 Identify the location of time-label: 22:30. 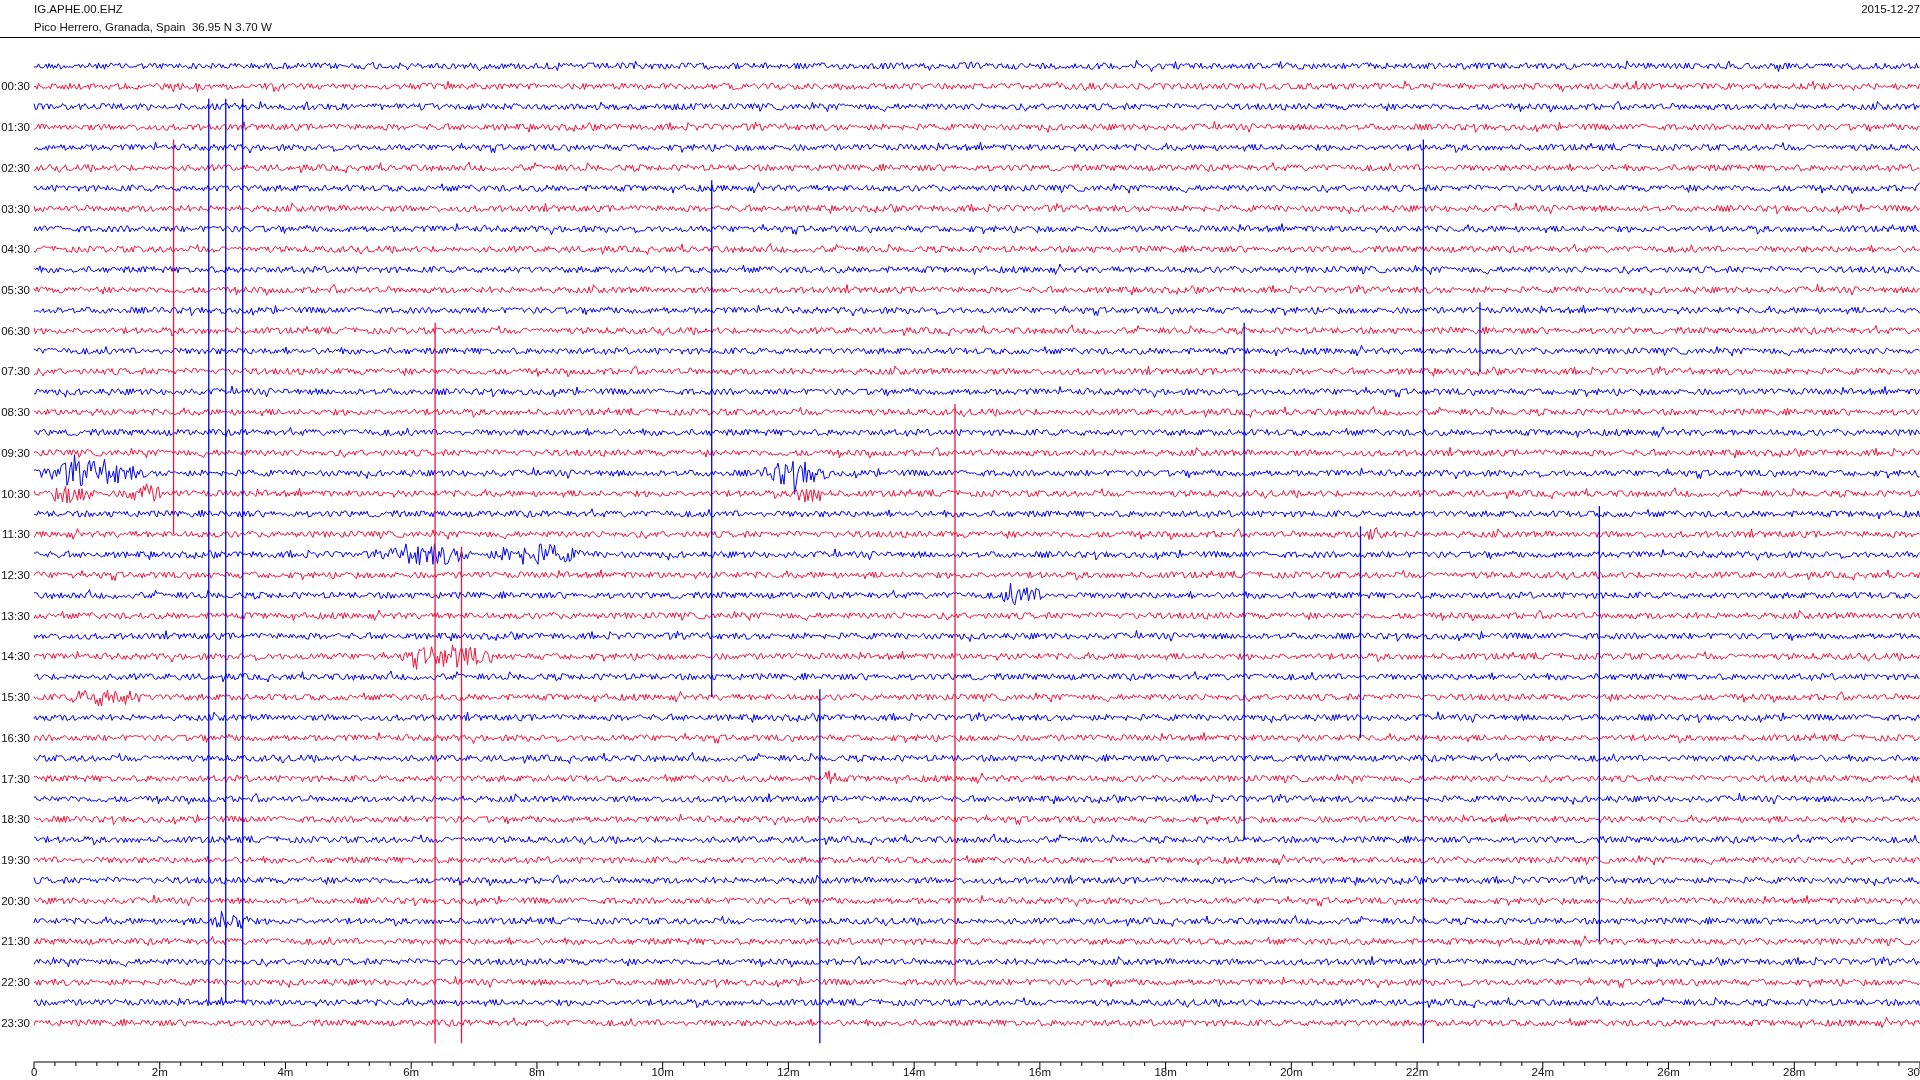
(15, 982).